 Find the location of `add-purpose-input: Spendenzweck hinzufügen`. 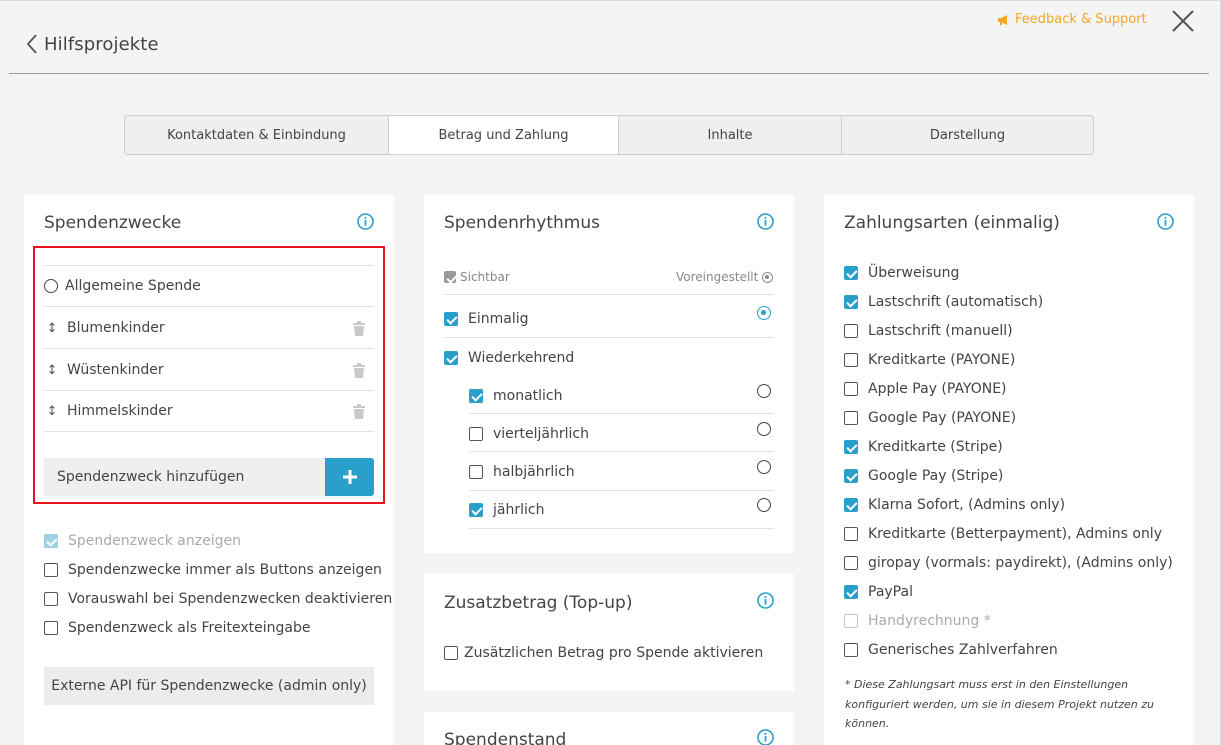

add-purpose-input: Spendenzweck hinzufügen is located at coordinates (184, 477).